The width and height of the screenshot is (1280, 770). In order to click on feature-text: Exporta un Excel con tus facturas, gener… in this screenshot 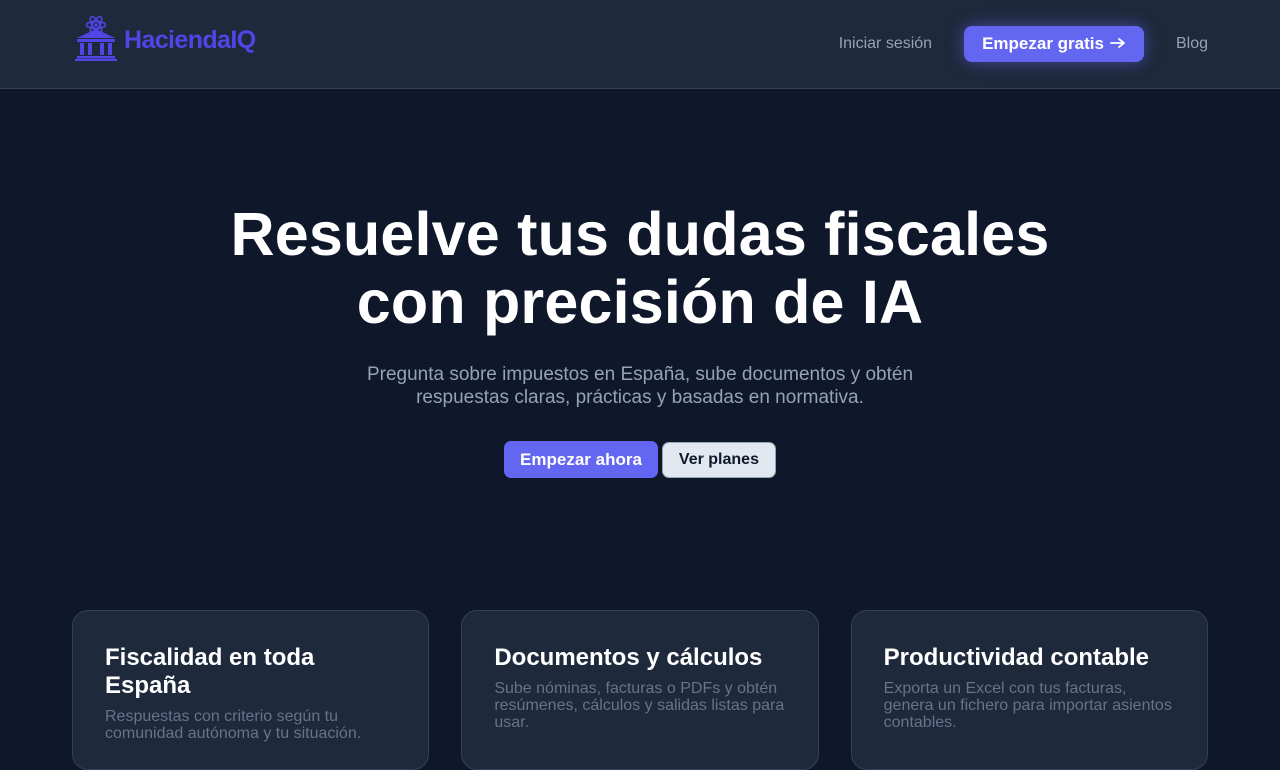, I will do `click(1027, 705)`.